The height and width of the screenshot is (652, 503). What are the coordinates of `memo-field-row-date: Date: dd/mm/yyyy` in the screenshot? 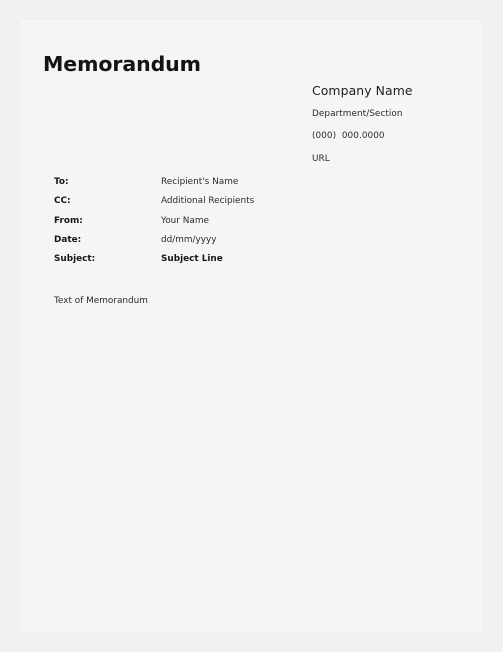 It's located at (254, 244).